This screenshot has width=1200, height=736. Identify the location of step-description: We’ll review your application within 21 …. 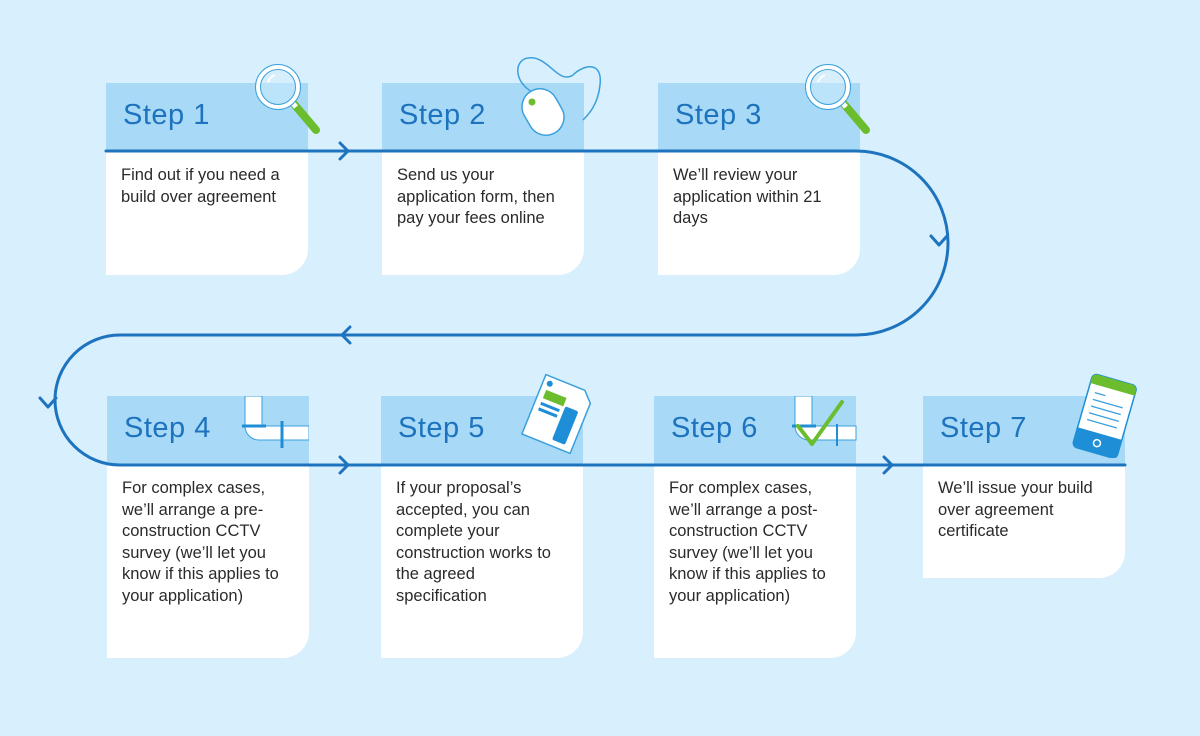
(747, 197).